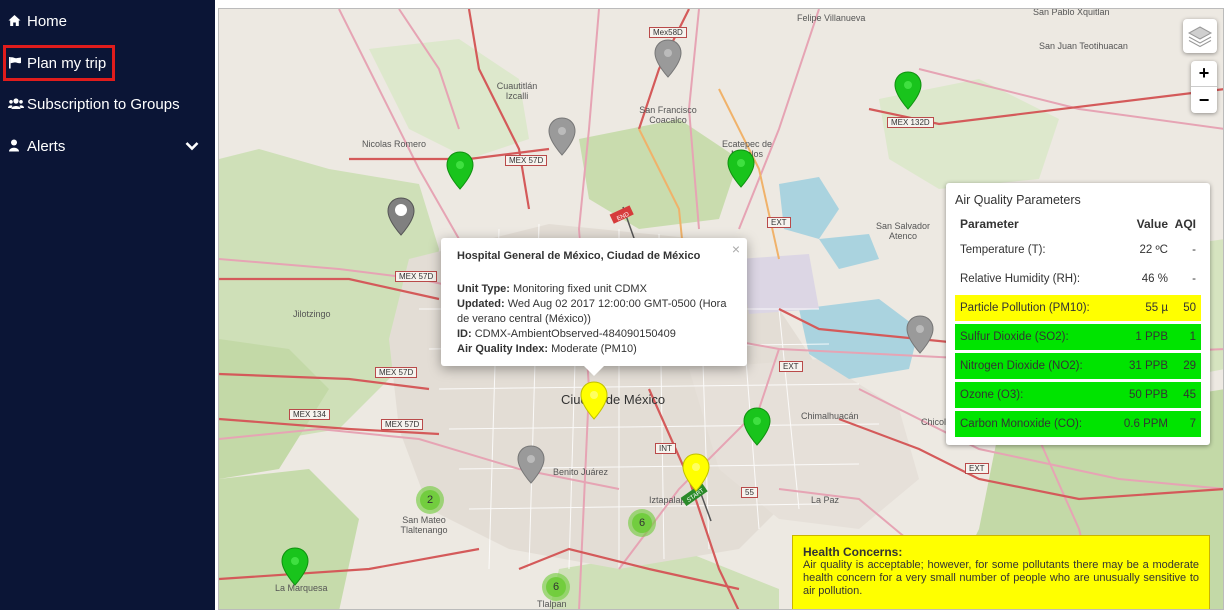 This screenshot has height=610, width=1228. I want to click on cell-parameter: Ozone (O3):, so click(992, 395).